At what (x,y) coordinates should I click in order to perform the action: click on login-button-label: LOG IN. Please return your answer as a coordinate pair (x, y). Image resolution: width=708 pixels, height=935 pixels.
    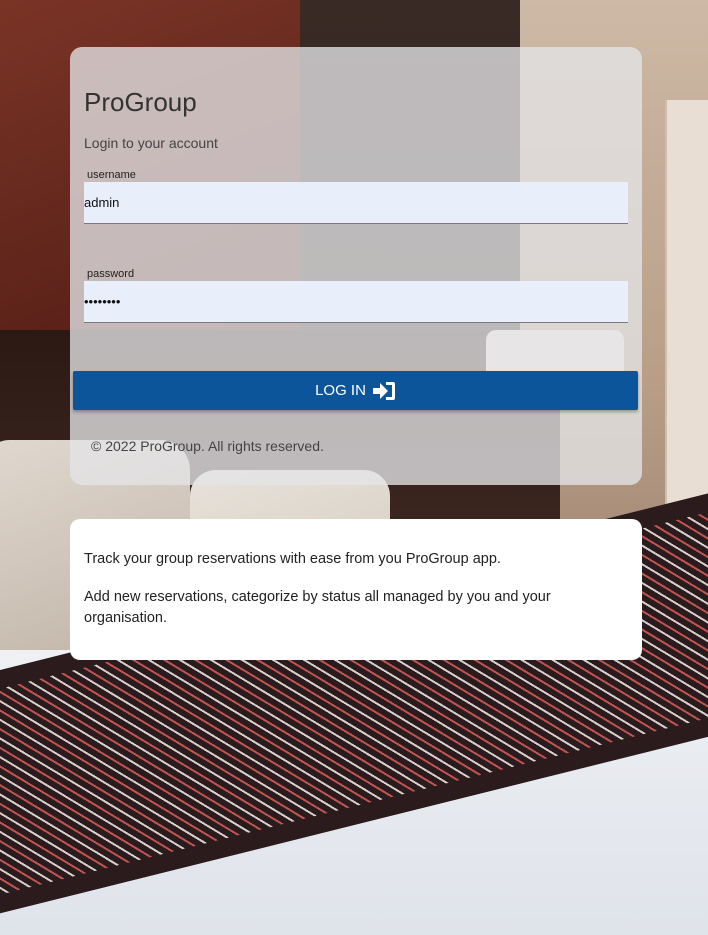
    Looking at the image, I should click on (340, 390).